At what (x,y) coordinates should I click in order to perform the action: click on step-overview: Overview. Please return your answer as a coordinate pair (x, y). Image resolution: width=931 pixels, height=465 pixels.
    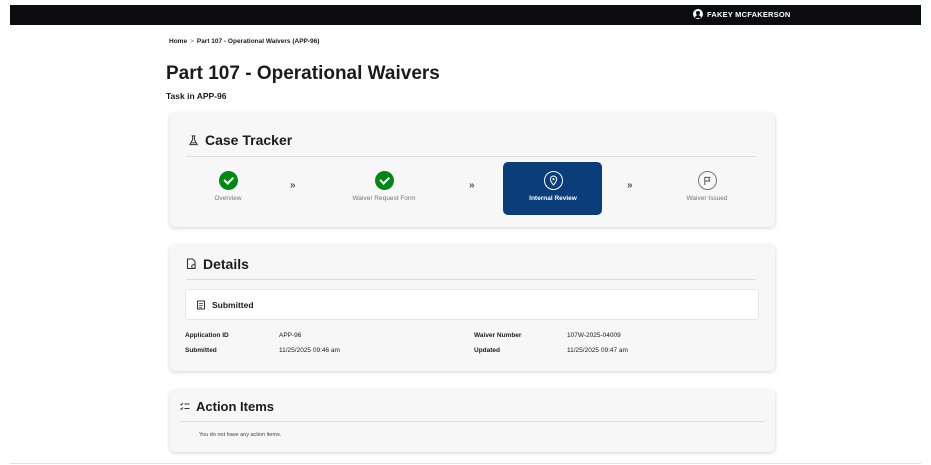
    Looking at the image, I should click on (228, 186).